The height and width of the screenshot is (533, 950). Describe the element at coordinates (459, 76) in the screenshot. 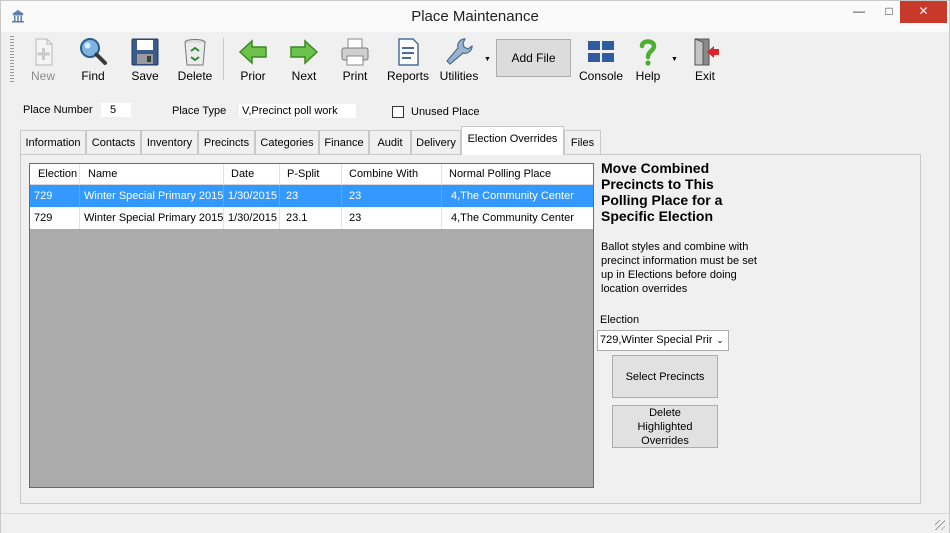

I see `utilities-button-label: Utilities` at that location.